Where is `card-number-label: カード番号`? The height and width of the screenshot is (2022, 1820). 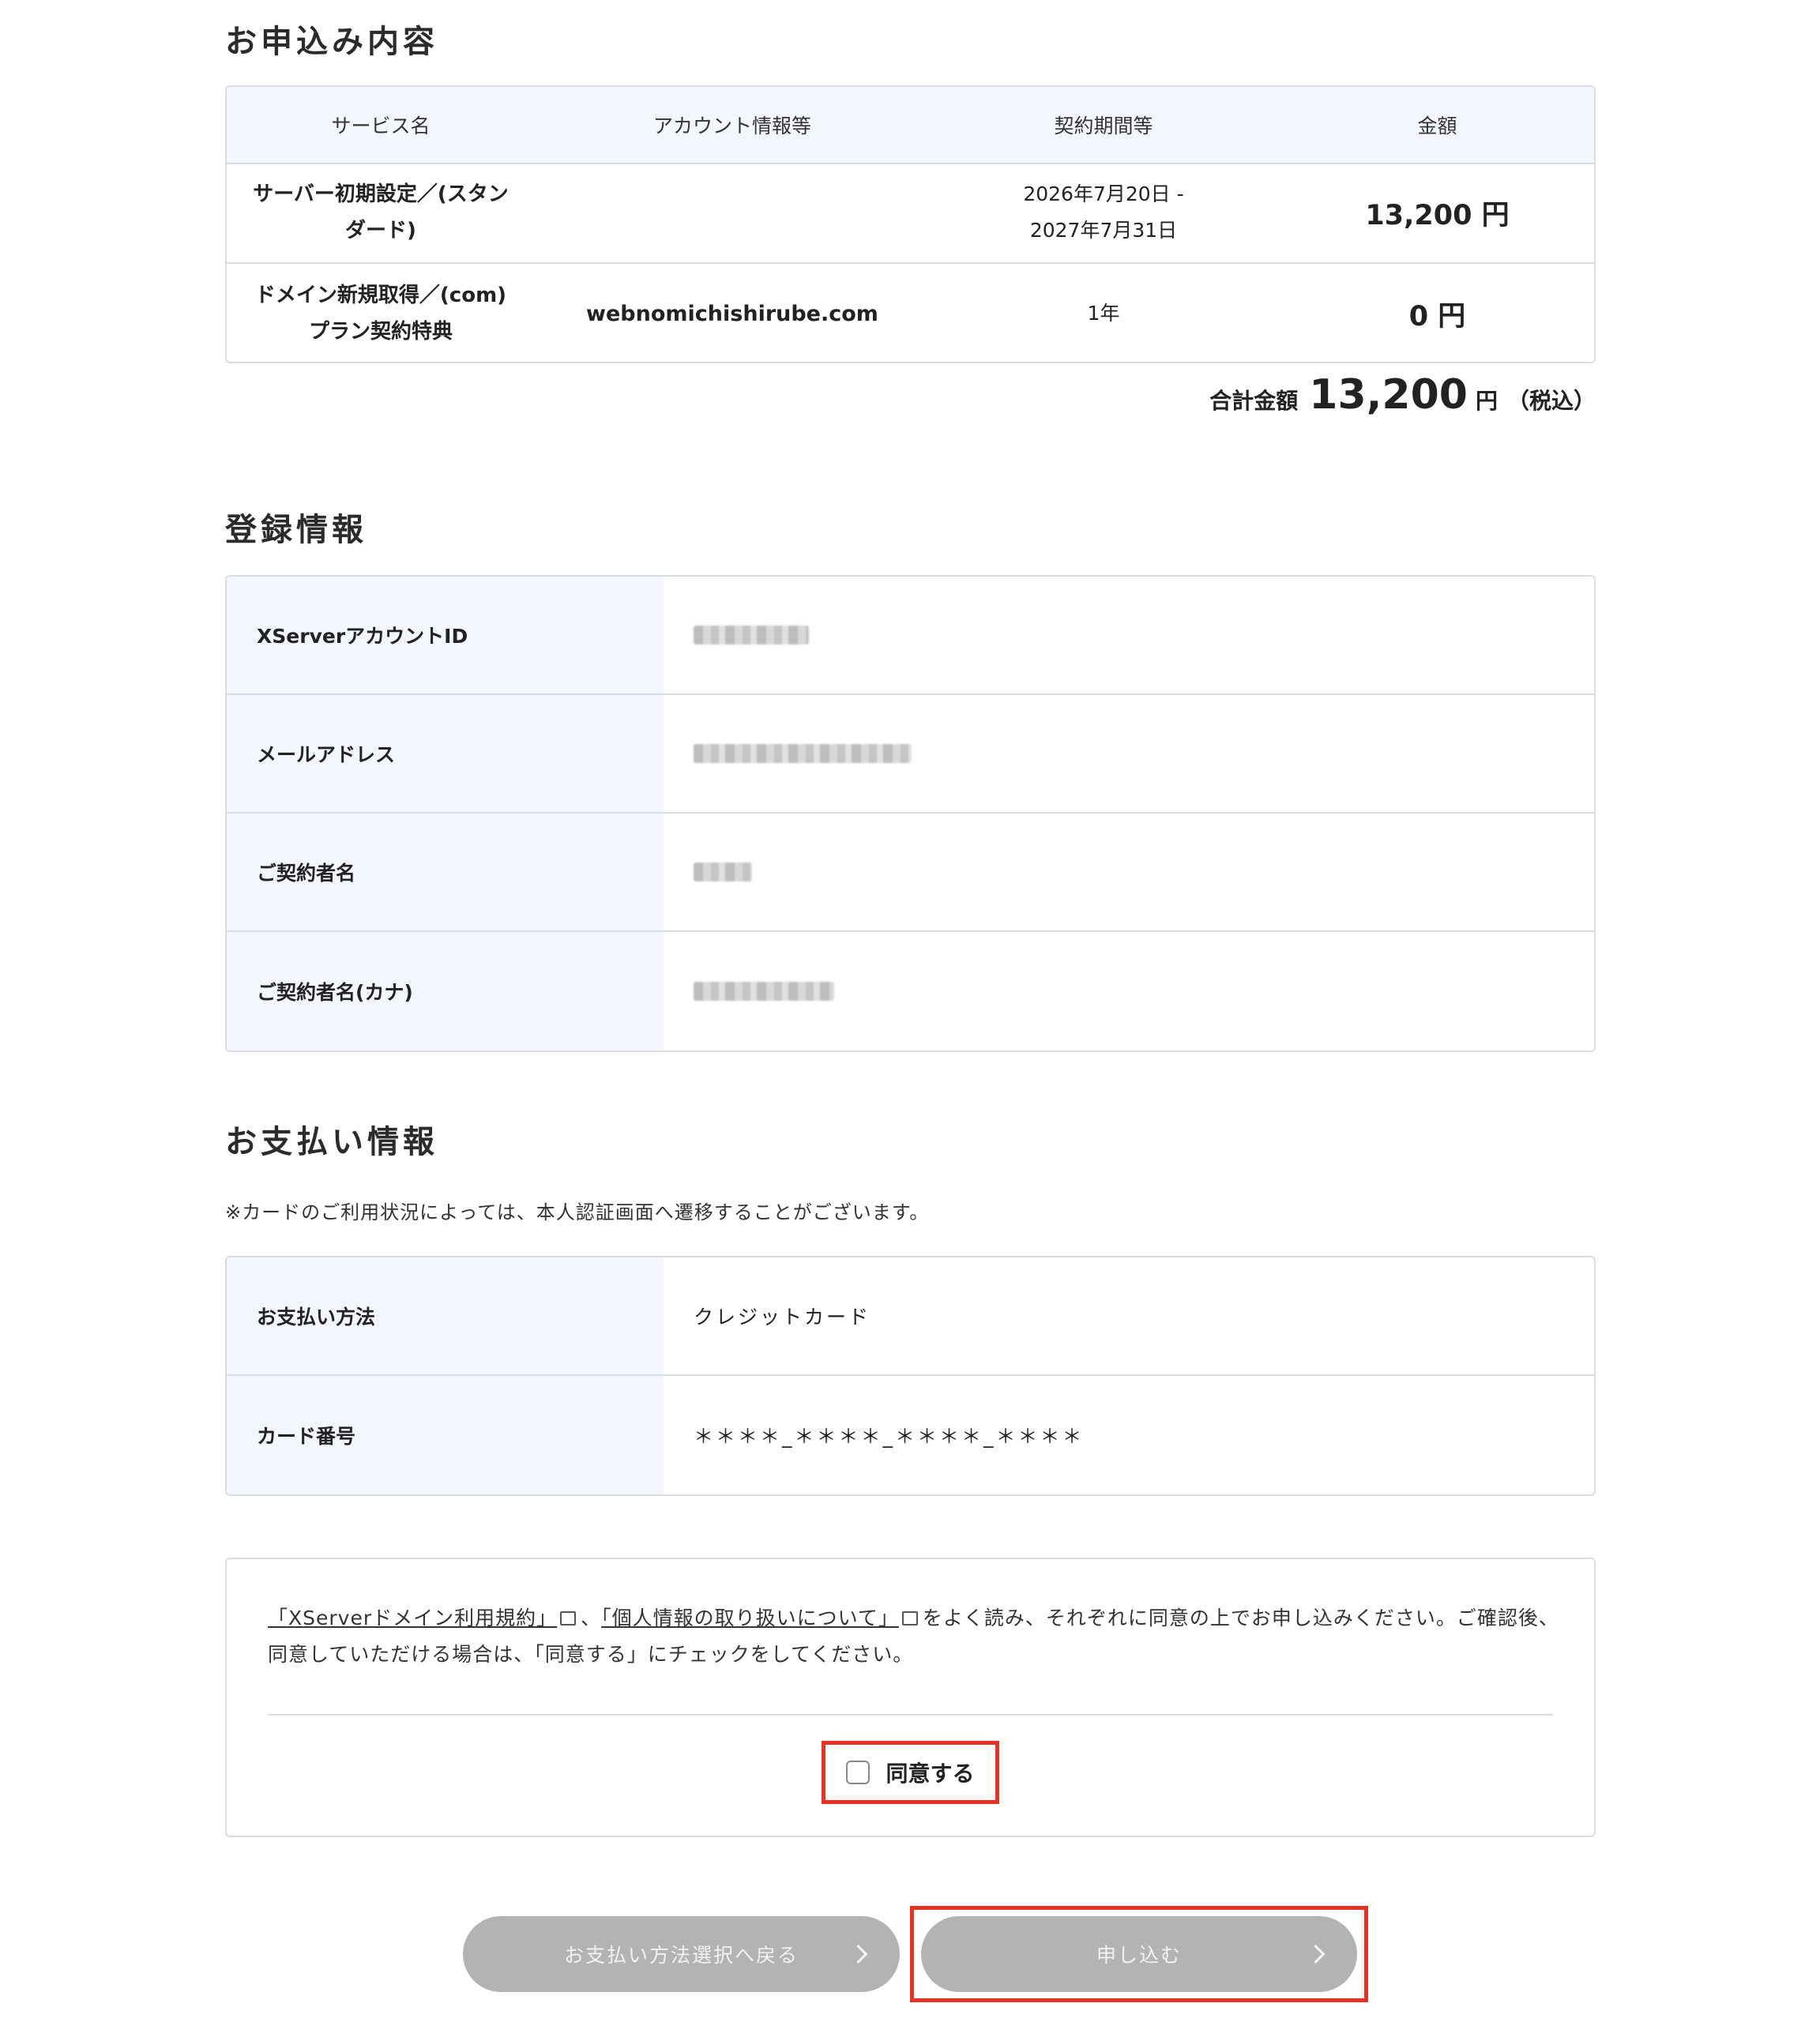
card-number-label: カード番号 is located at coordinates (445, 1435).